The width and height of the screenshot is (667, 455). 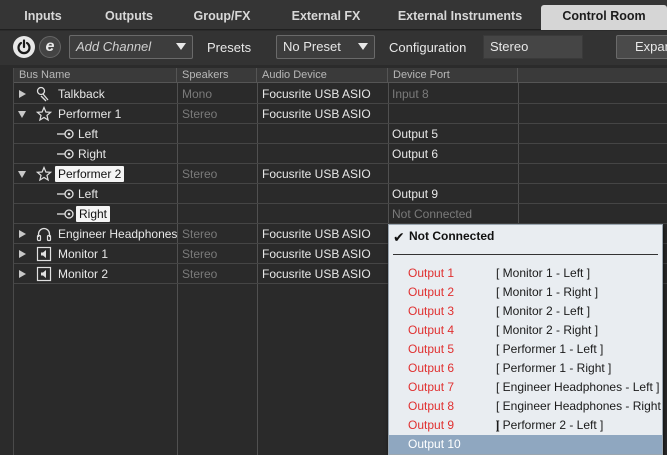 What do you see at coordinates (217, 75) in the screenshot?
I see `column-speakers: Speakers` at bounding box center [217, 75].